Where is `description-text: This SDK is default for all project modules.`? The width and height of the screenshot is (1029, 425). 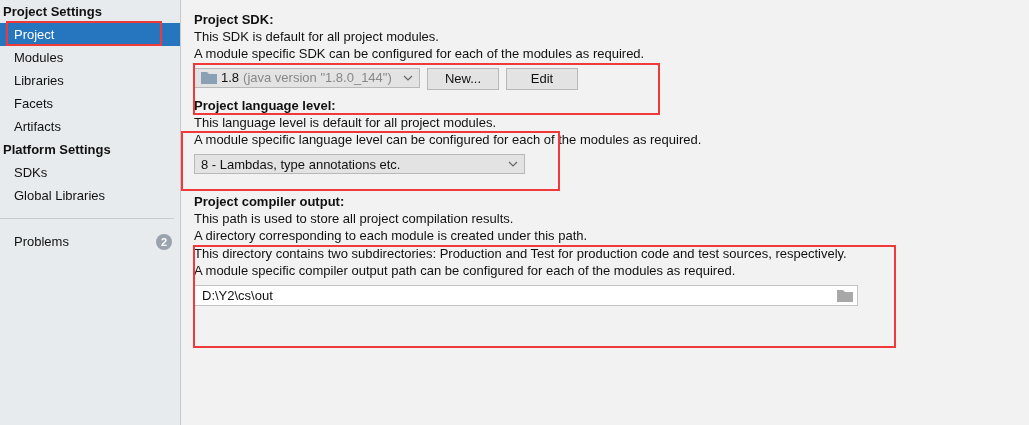 description-text: This SDK is default for all project modules. is located at coordinates (317, 37).